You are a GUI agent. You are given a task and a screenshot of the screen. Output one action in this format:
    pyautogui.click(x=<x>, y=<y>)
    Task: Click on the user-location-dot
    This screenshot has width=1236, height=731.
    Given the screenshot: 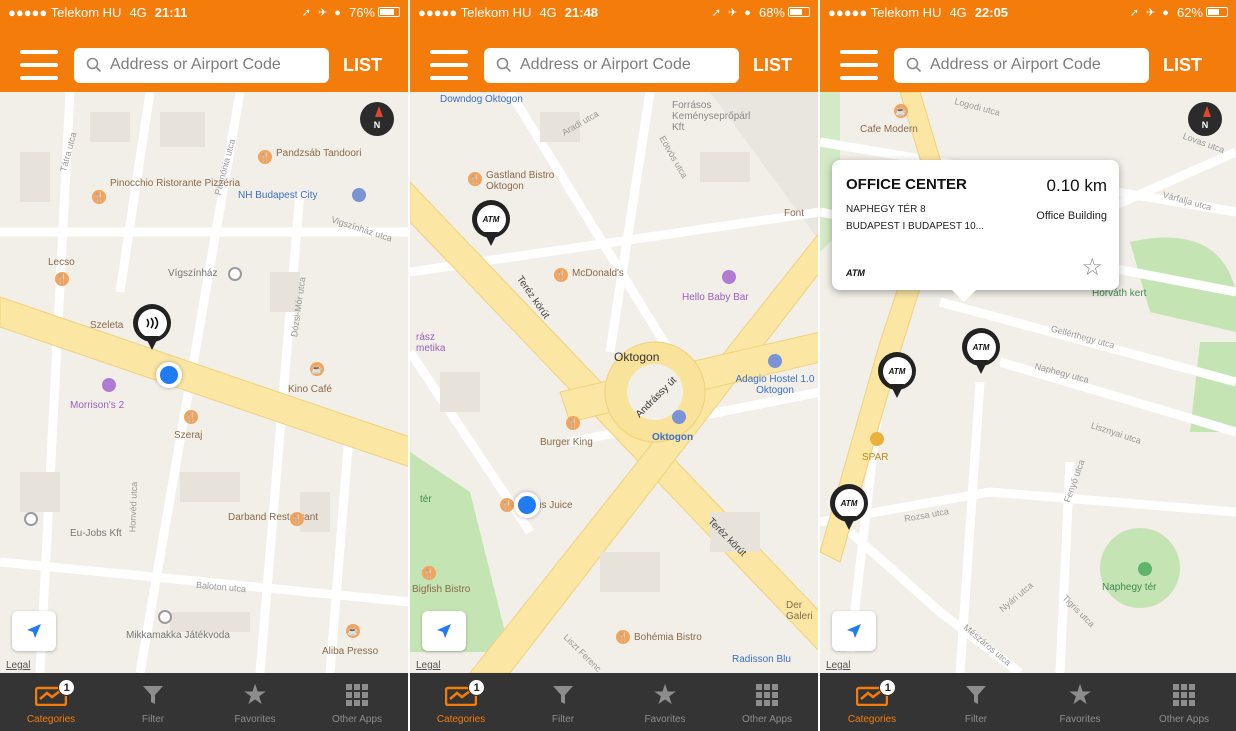 What is the action you would take?
    pyautogui.click(x=169, y=375)
    